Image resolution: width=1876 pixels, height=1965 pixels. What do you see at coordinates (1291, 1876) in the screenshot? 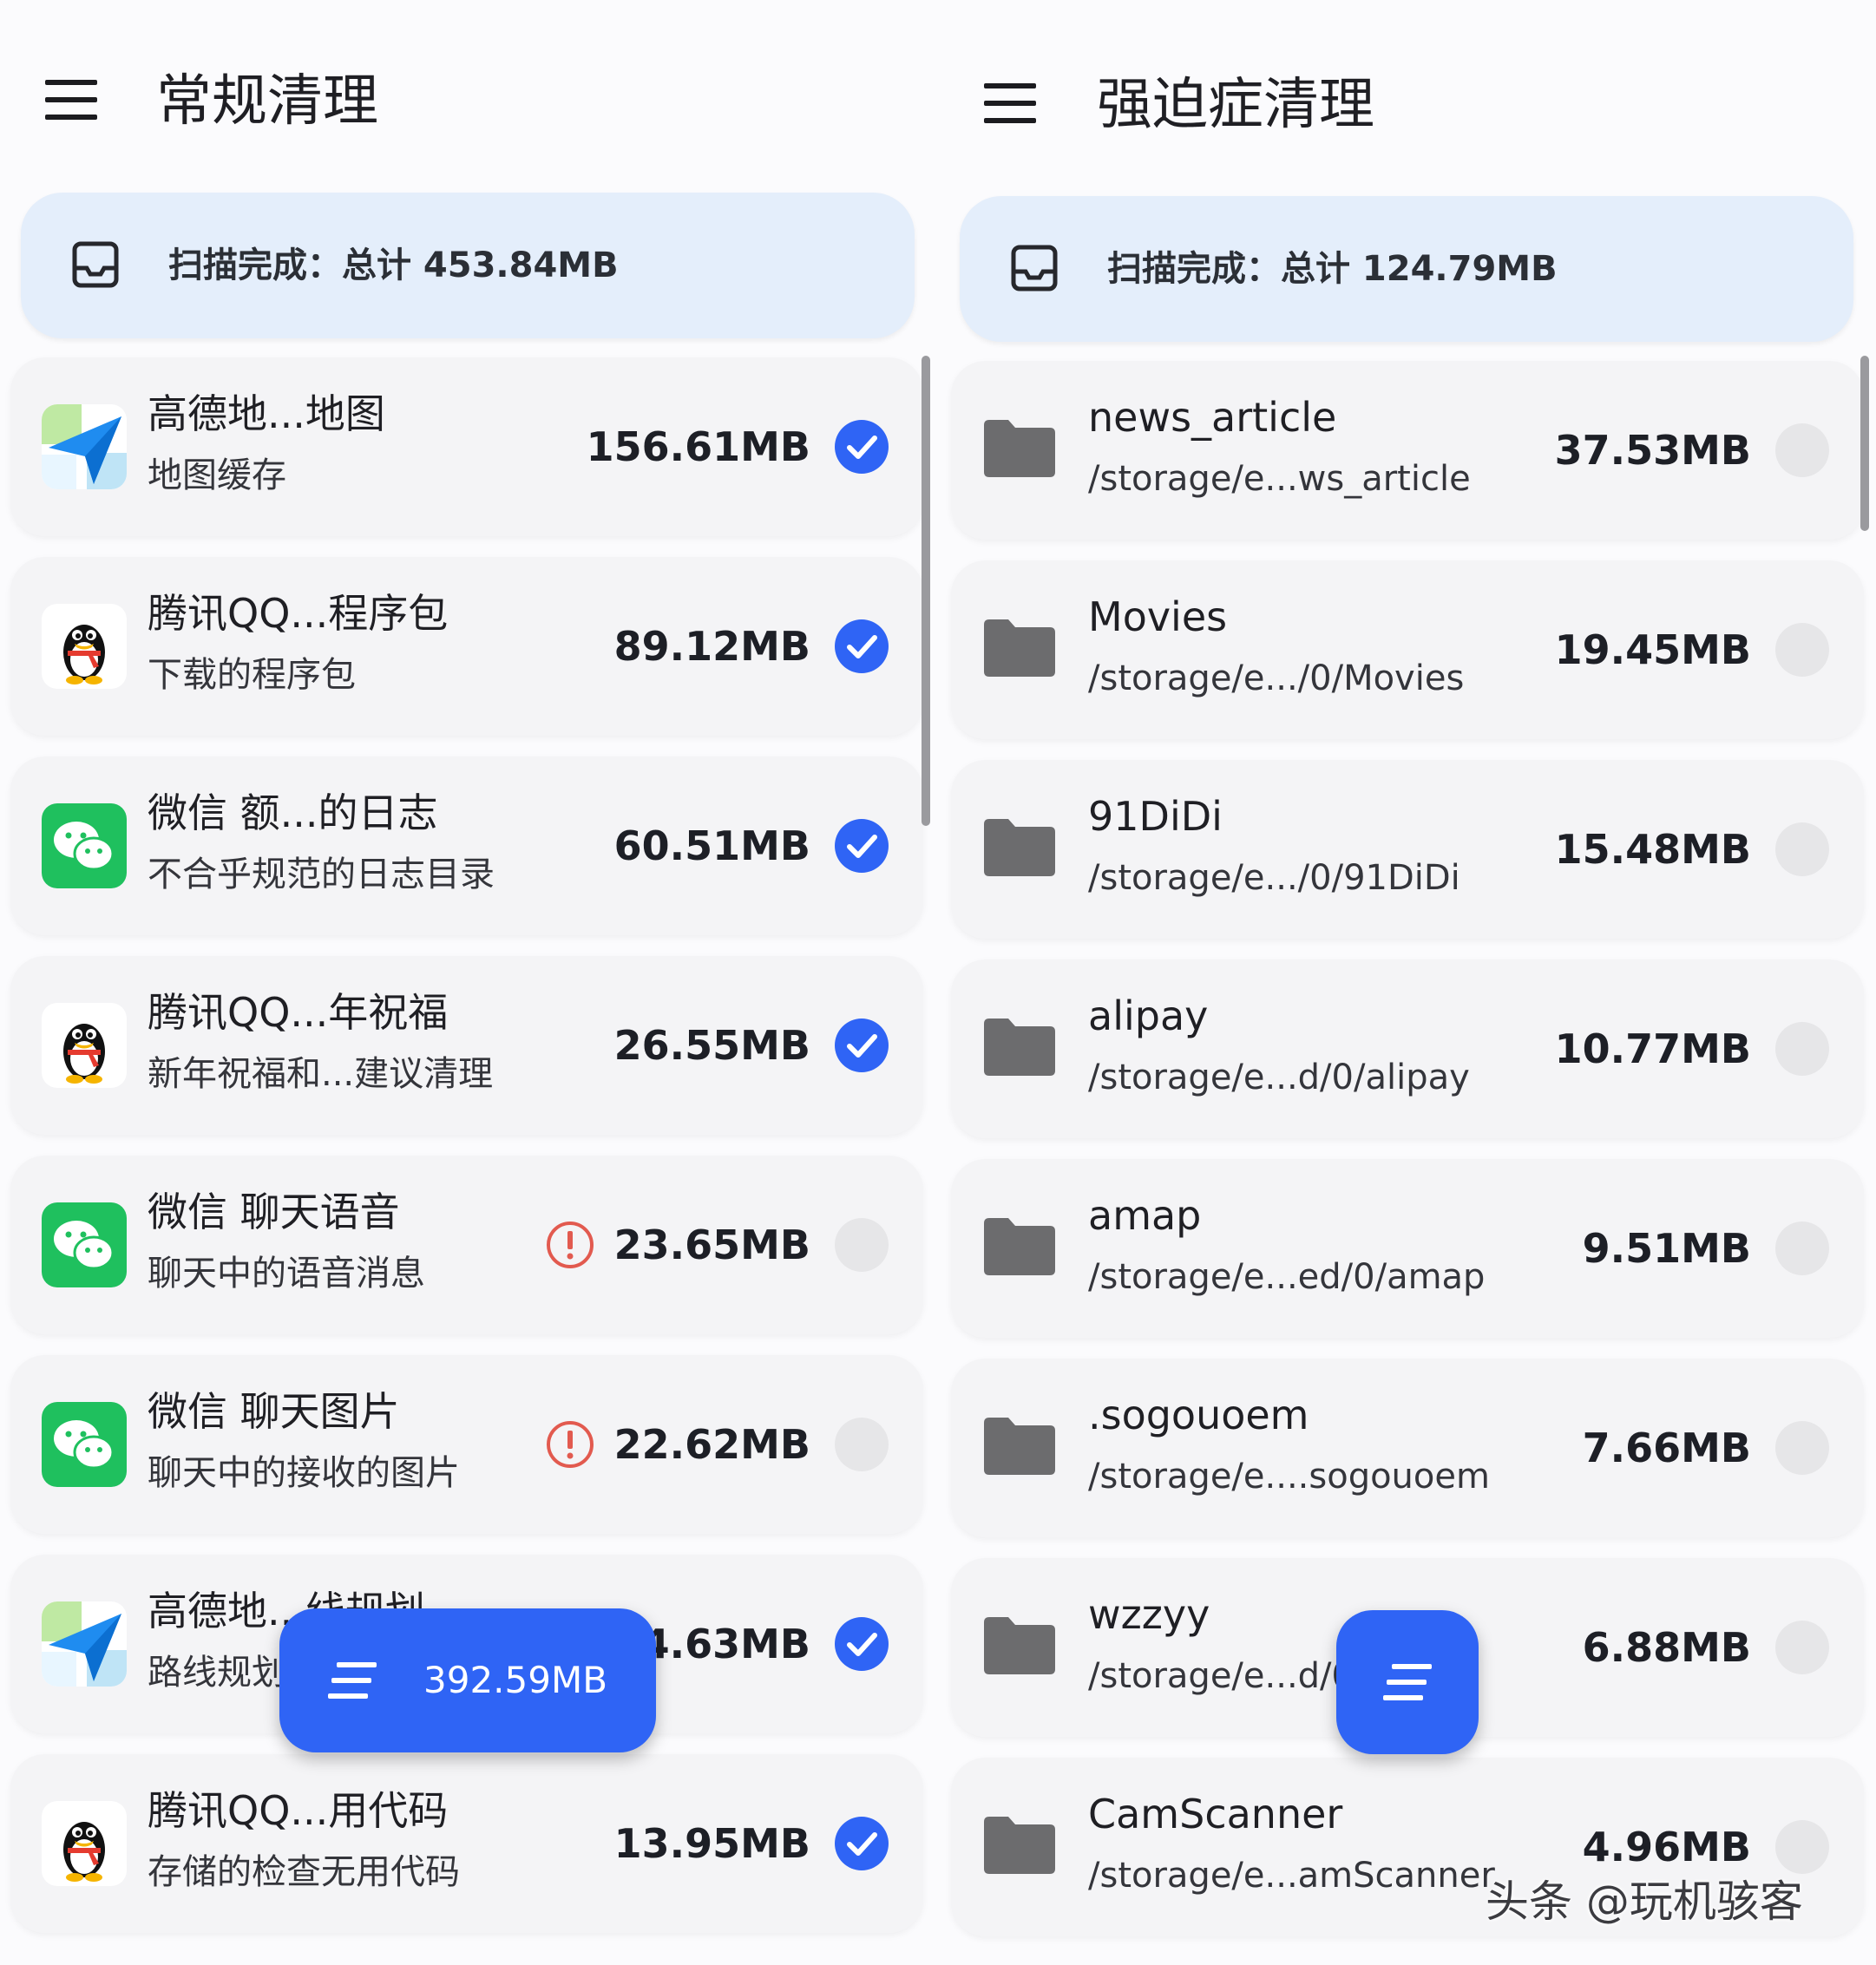
I see `item-path: /storage/e...amScanner` at bounding box center [1291, 1876].